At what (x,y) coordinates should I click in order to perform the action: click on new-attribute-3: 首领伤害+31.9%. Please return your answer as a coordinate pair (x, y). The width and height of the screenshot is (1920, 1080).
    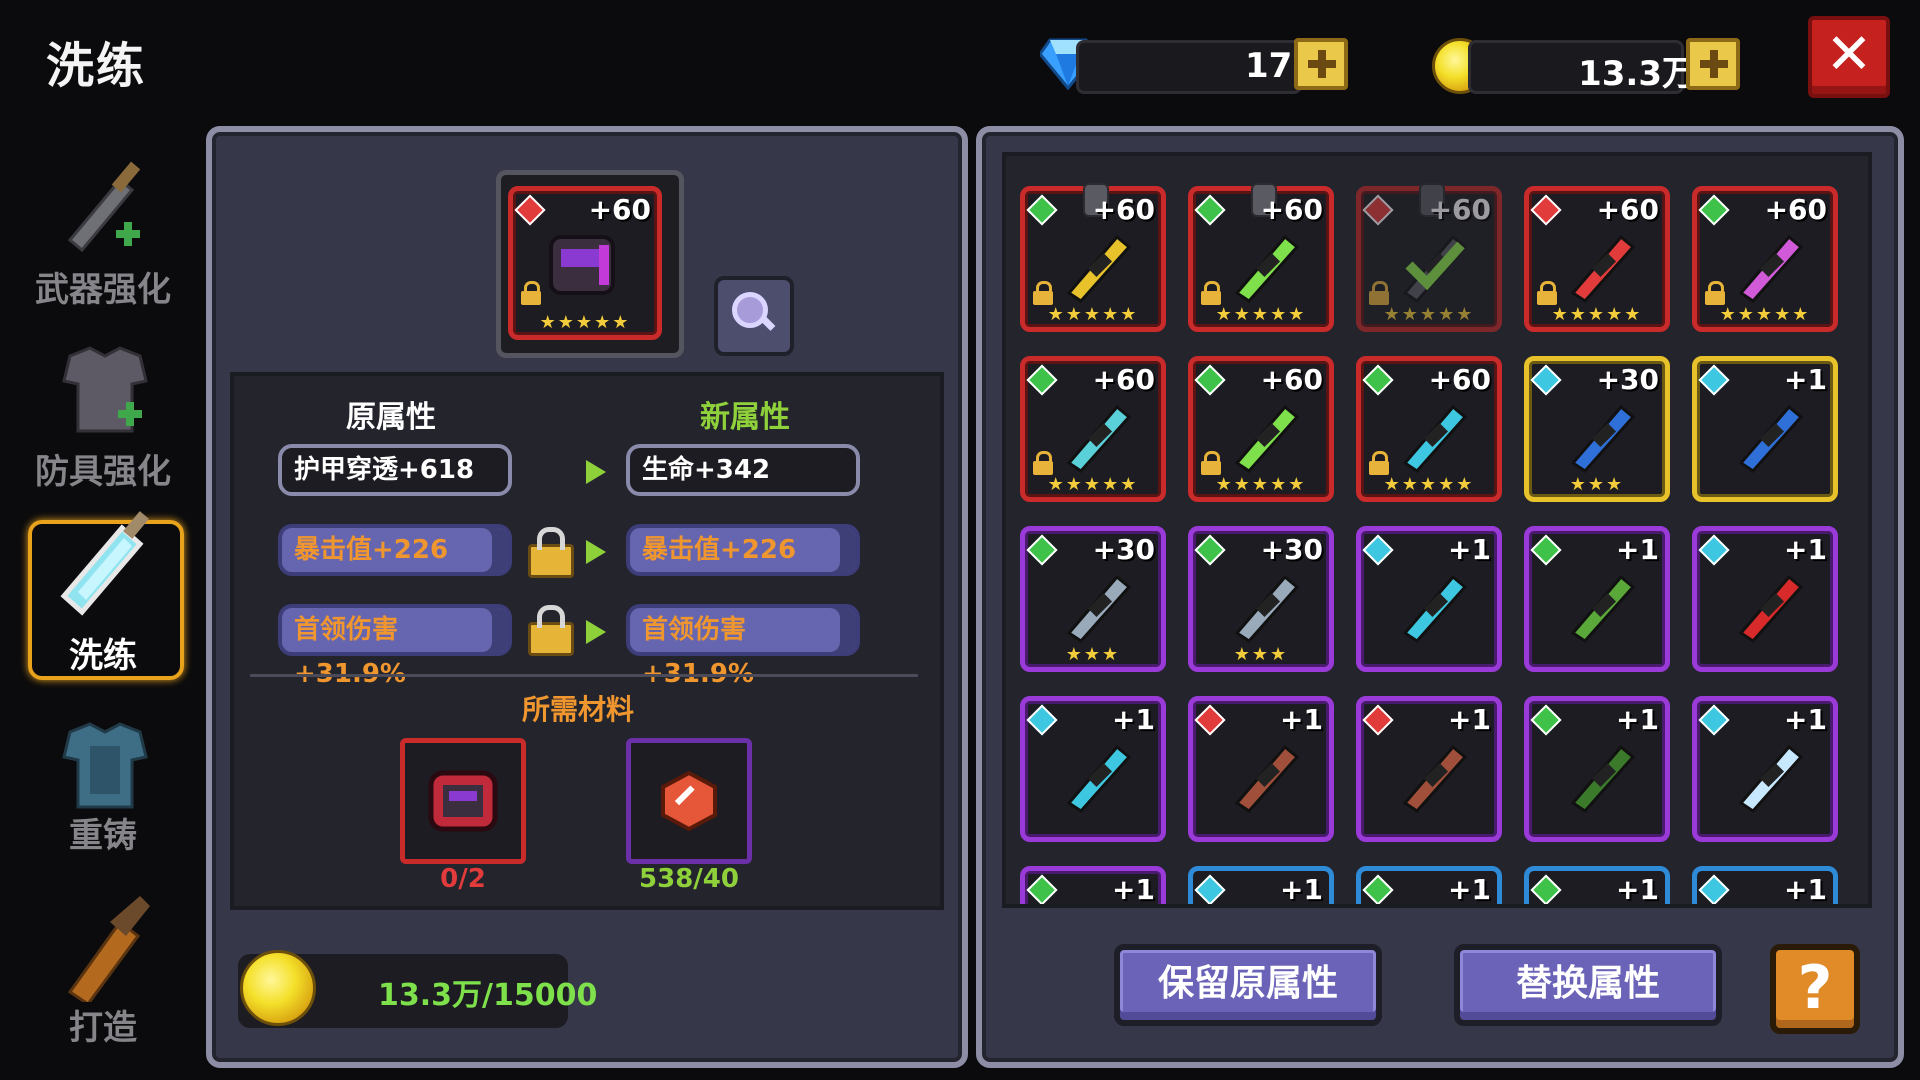
    Looking at the image, I should click on (743, 646).